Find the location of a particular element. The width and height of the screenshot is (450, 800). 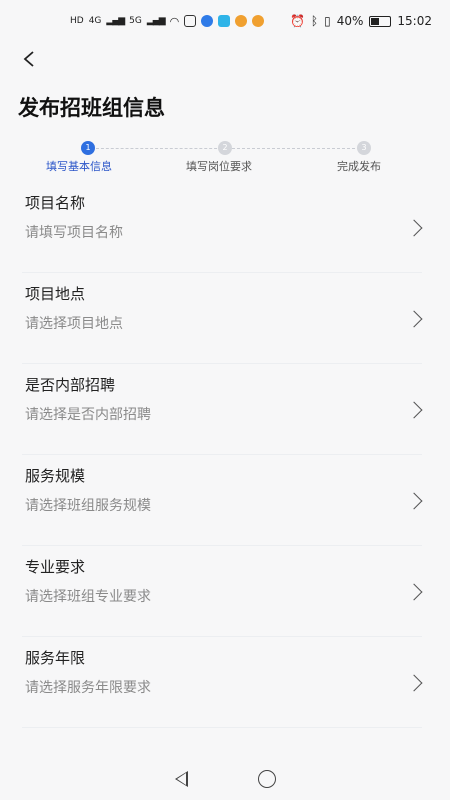

form-row-internal-recruitment: 是否内部招聘 请选择是否内部招聘 is located at coordinates (222, 409).